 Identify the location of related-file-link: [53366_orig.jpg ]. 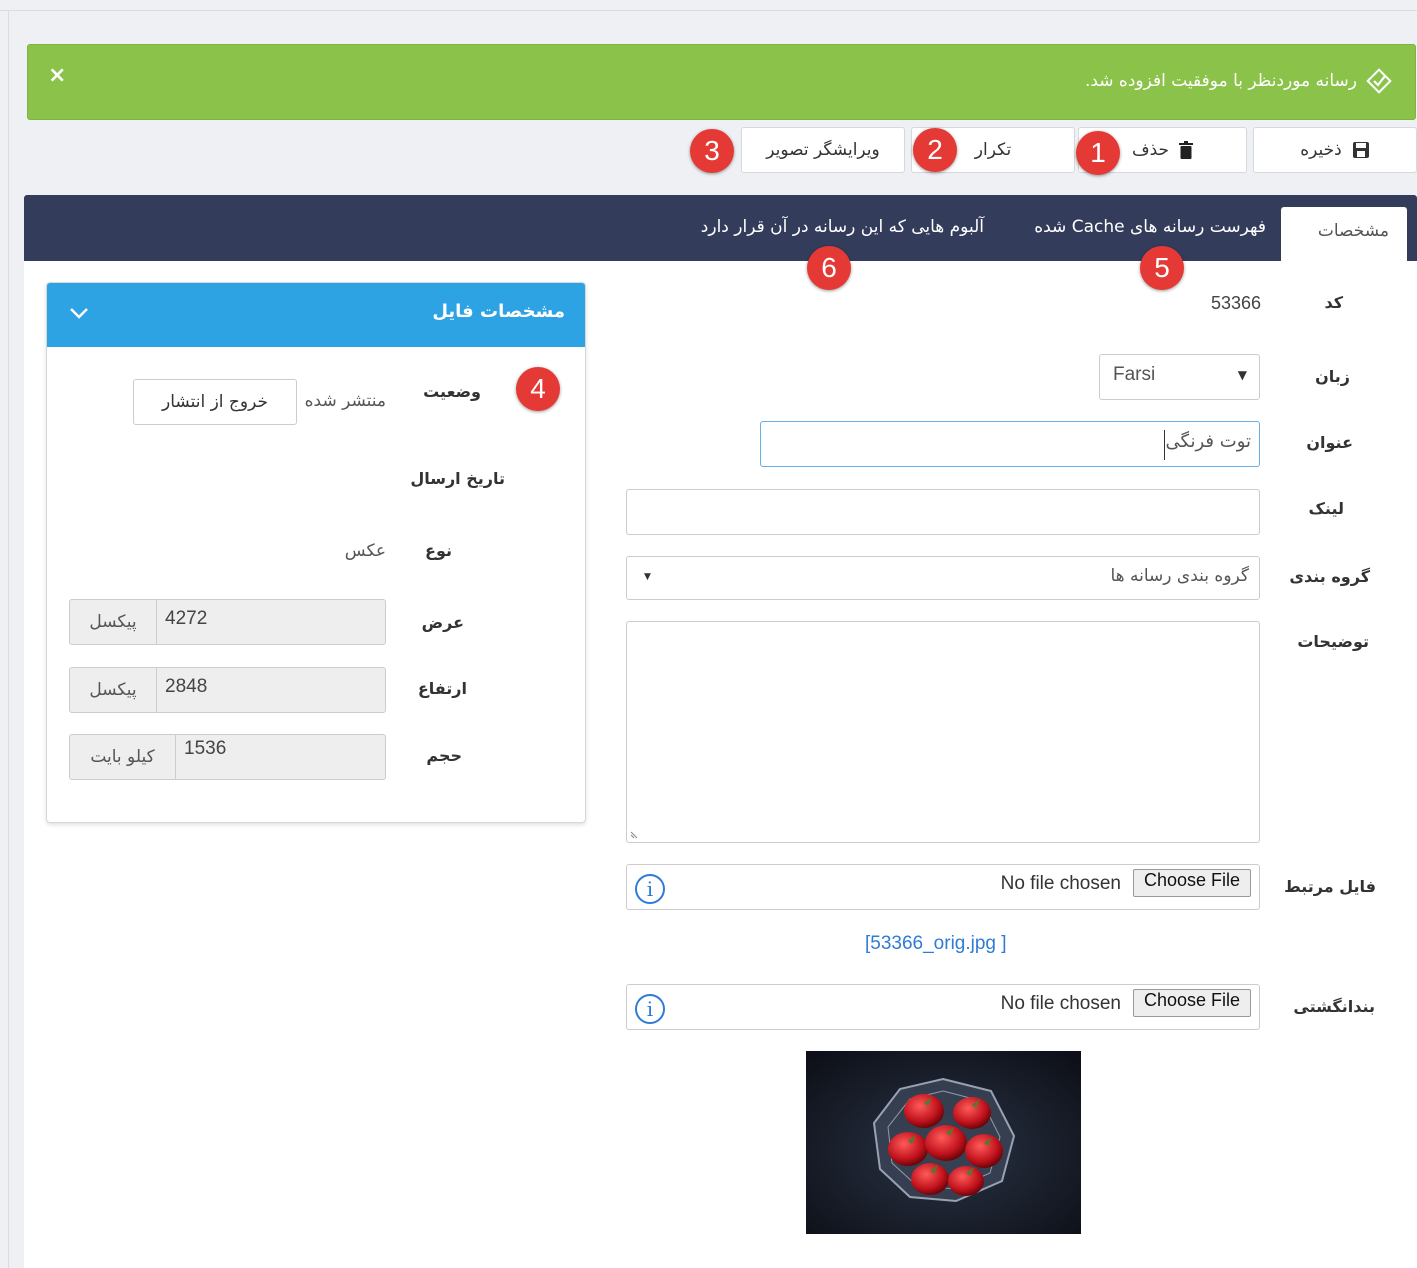
(936, 944).